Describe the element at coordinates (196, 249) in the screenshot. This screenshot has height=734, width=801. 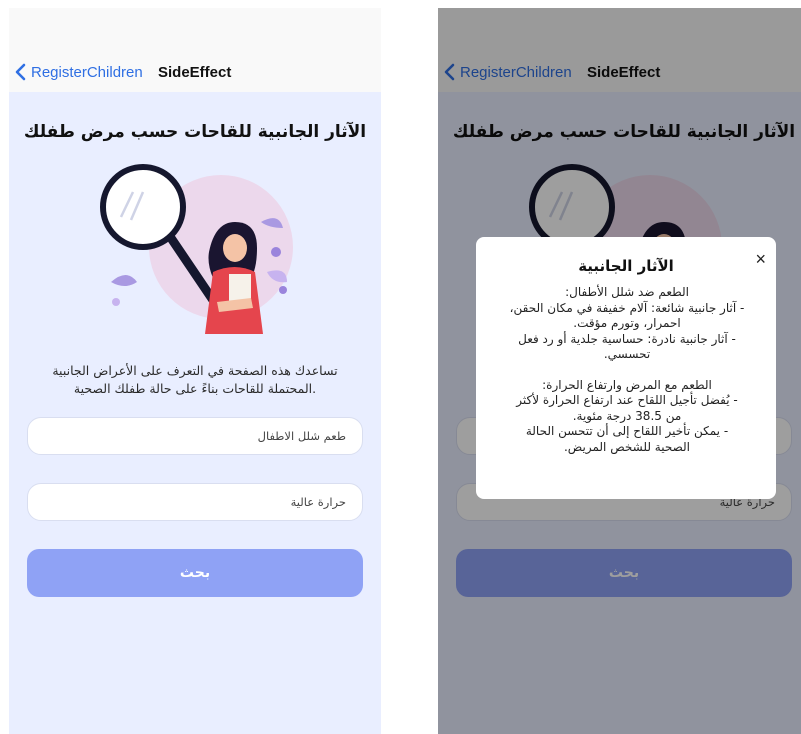
I see `magnifier-woman-illustration` at that location.